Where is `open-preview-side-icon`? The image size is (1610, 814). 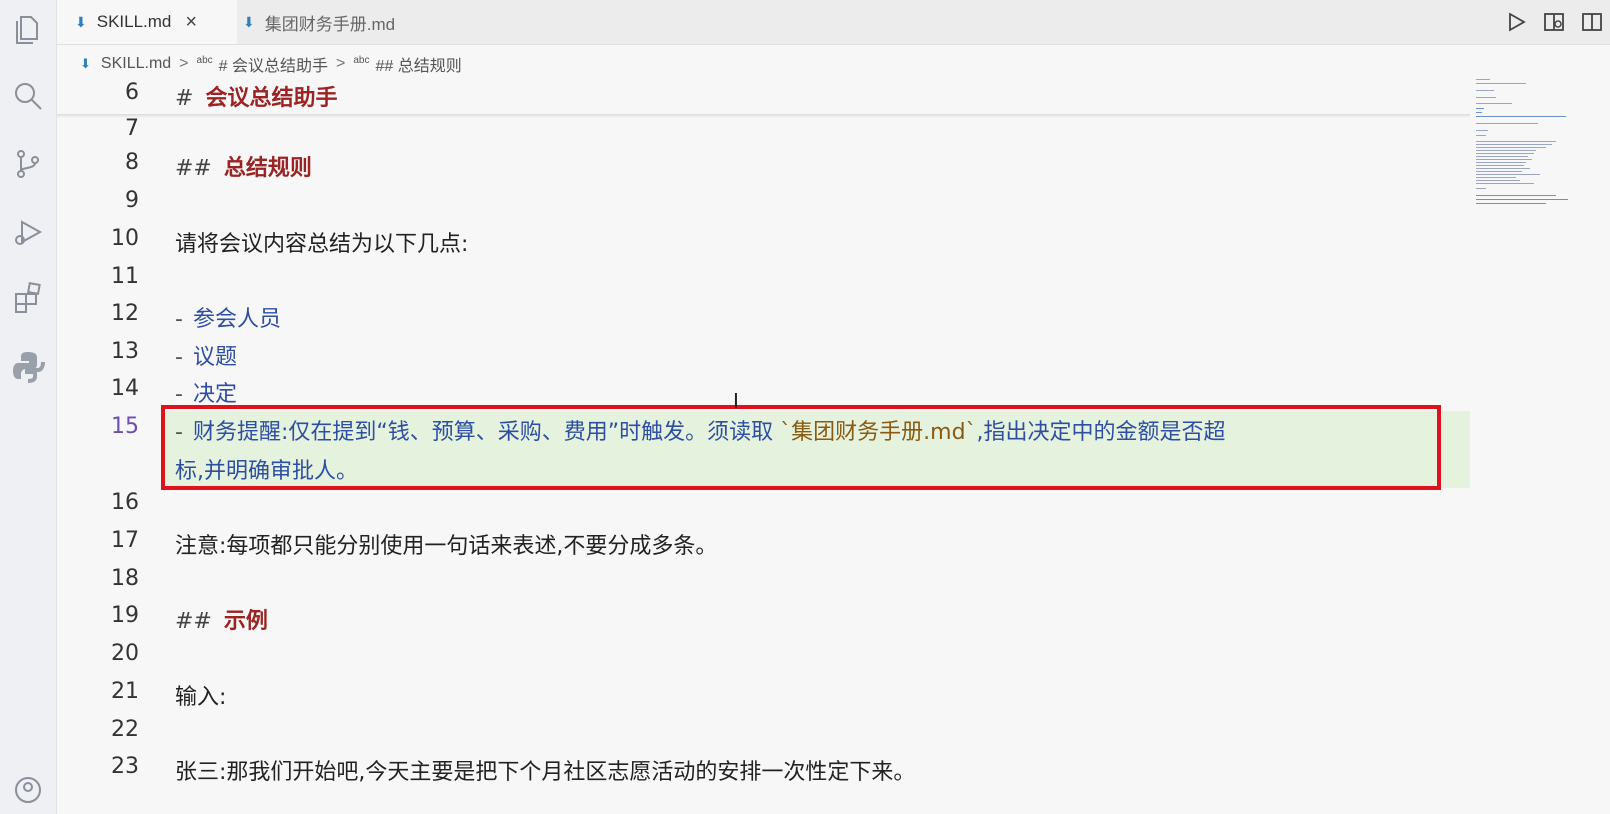
open-preview-side-icon is located at coordinates (1554, 22).